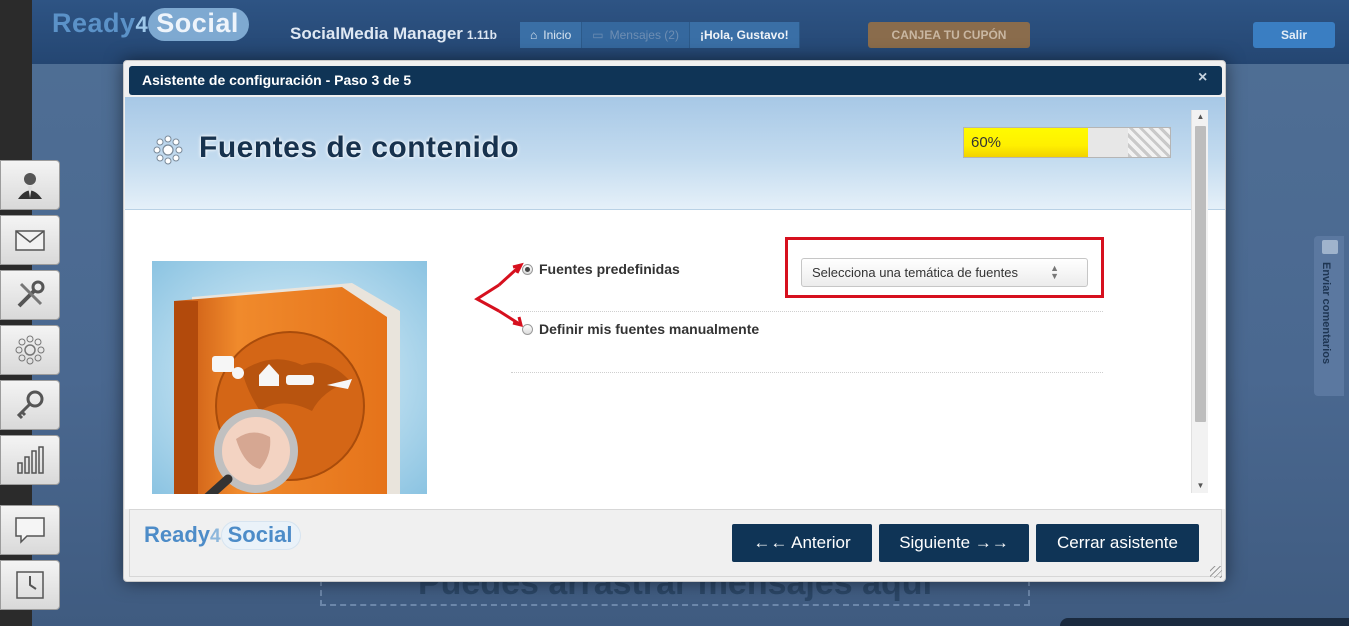 The image size is (1349, 626). I want to click on app-logo: Ready4 Social, so click(150, 24).